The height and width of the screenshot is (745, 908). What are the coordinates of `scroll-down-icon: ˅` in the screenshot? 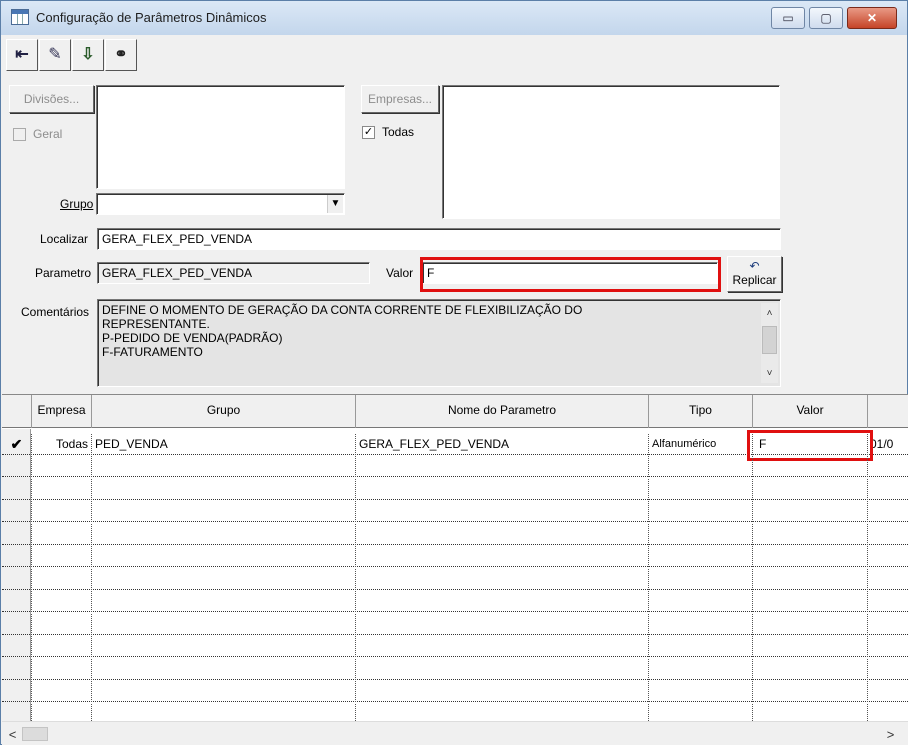 It's located at (769, 373).